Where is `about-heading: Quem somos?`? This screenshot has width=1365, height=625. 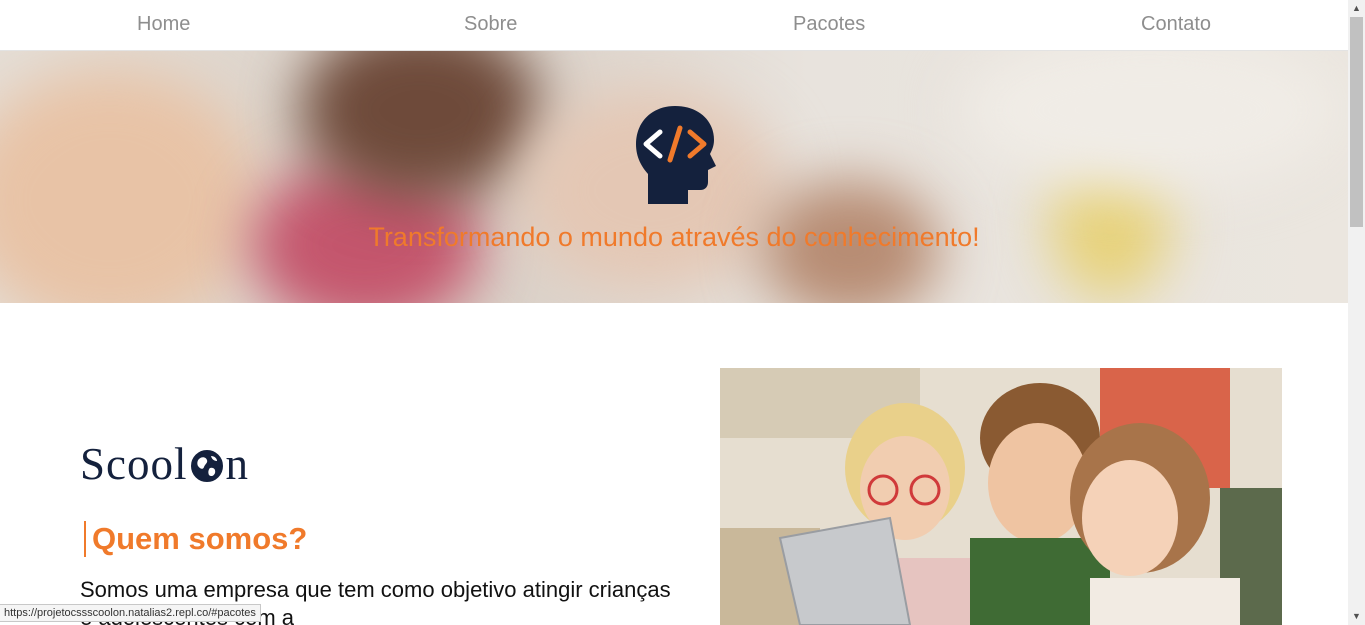 about-heading: Quem somos? is located at coordinates (195, 539).